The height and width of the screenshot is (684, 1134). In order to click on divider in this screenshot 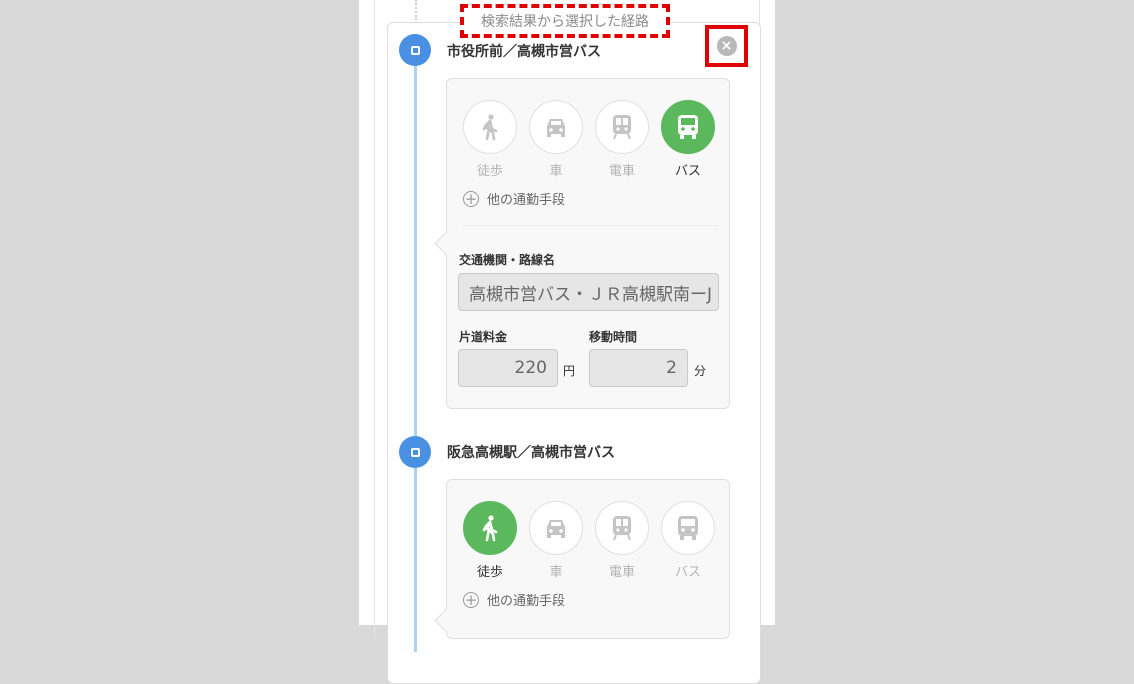, I will do `click(591, 225)`.